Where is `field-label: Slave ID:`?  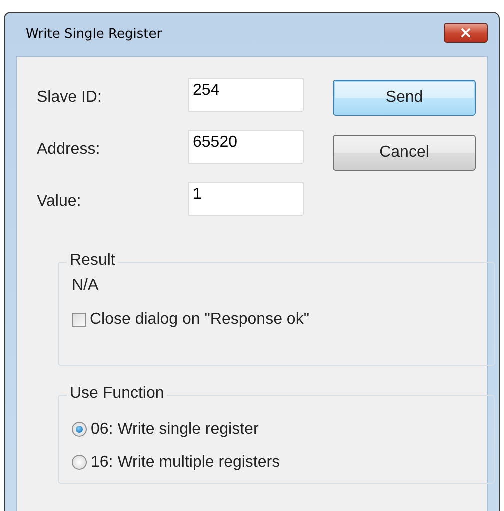 field-label: Slave ID: is located at coordinates (70, 97).